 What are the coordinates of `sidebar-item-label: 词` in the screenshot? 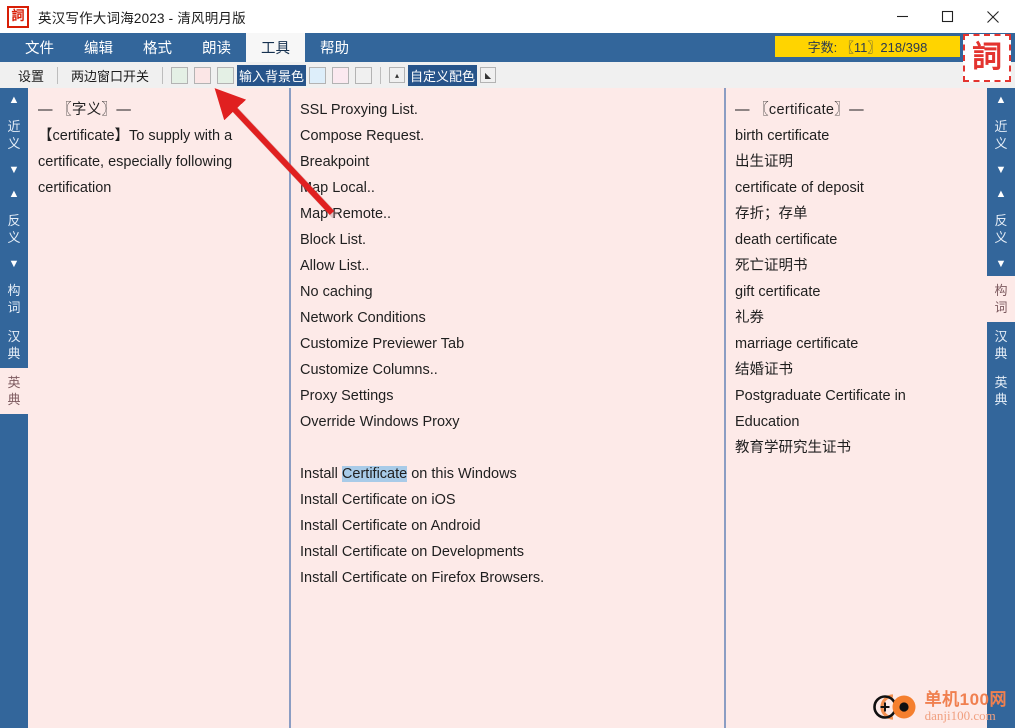 It's located at (1001, 307).